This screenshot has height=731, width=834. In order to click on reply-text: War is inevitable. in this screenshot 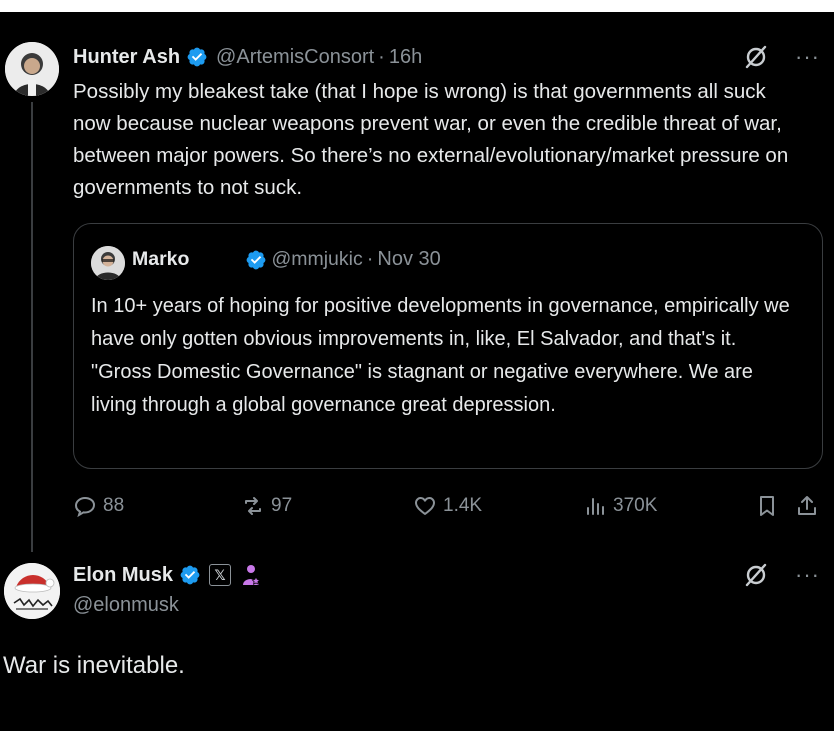, I will do `click(94, 665)`.